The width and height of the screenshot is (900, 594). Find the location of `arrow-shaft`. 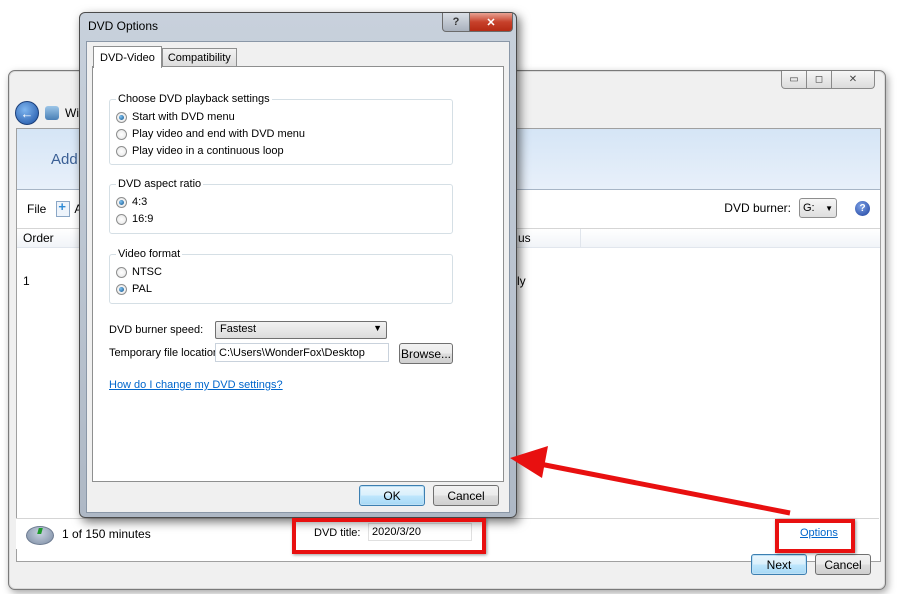

arrow-shaft is located at coordinates (665, 488).